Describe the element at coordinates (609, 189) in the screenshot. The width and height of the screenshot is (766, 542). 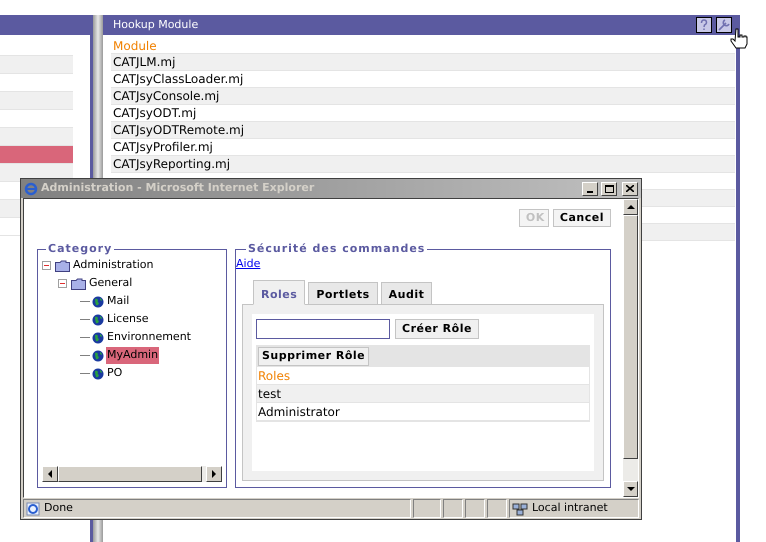
I see `maximize-button` at that location.